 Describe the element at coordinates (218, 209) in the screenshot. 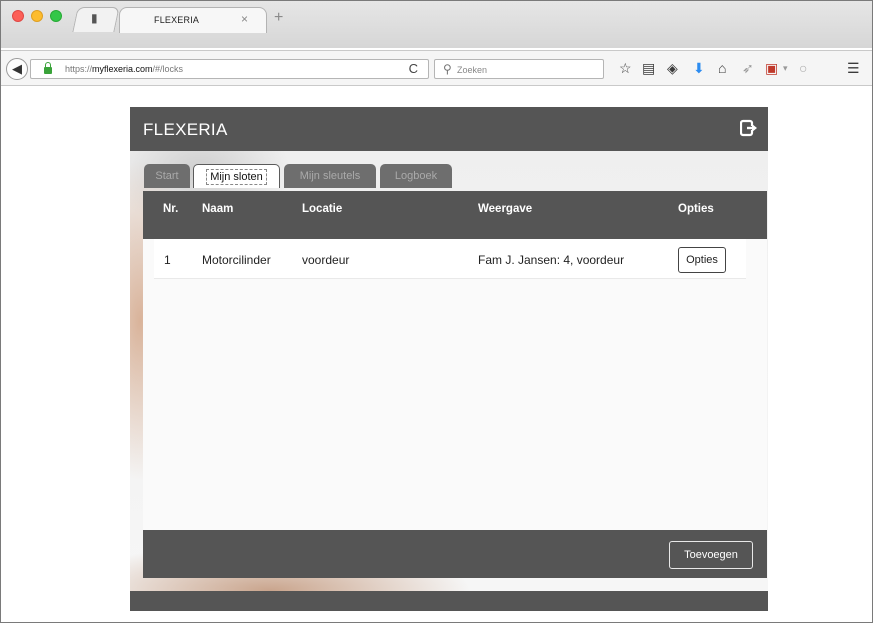

I see `column-header-naam: Naam` at that location.